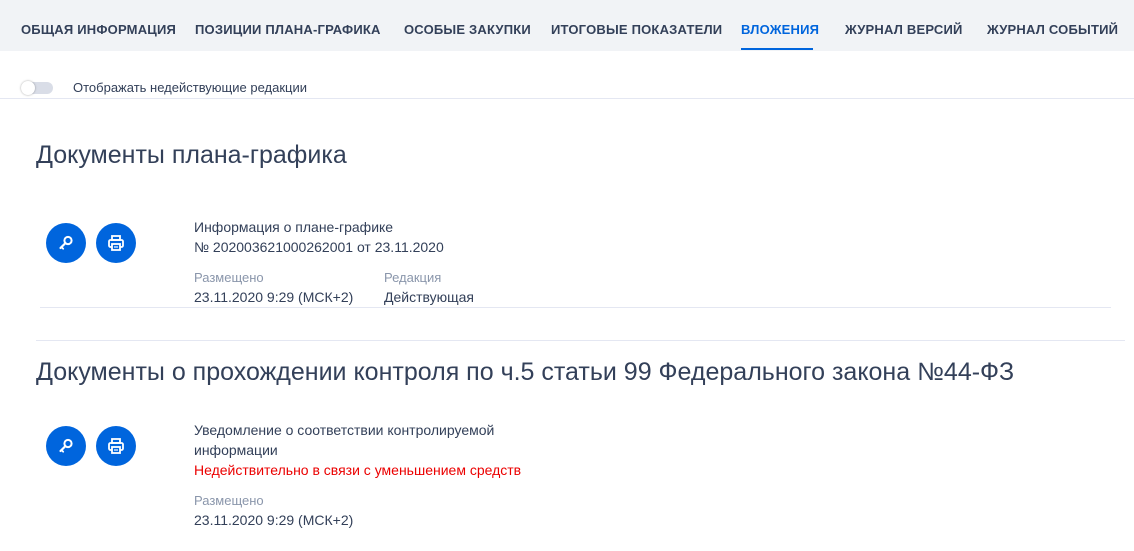  Describe the element at coordinates (413, 277) in the screenshot. I see `edition-label: Редакция` at that location.